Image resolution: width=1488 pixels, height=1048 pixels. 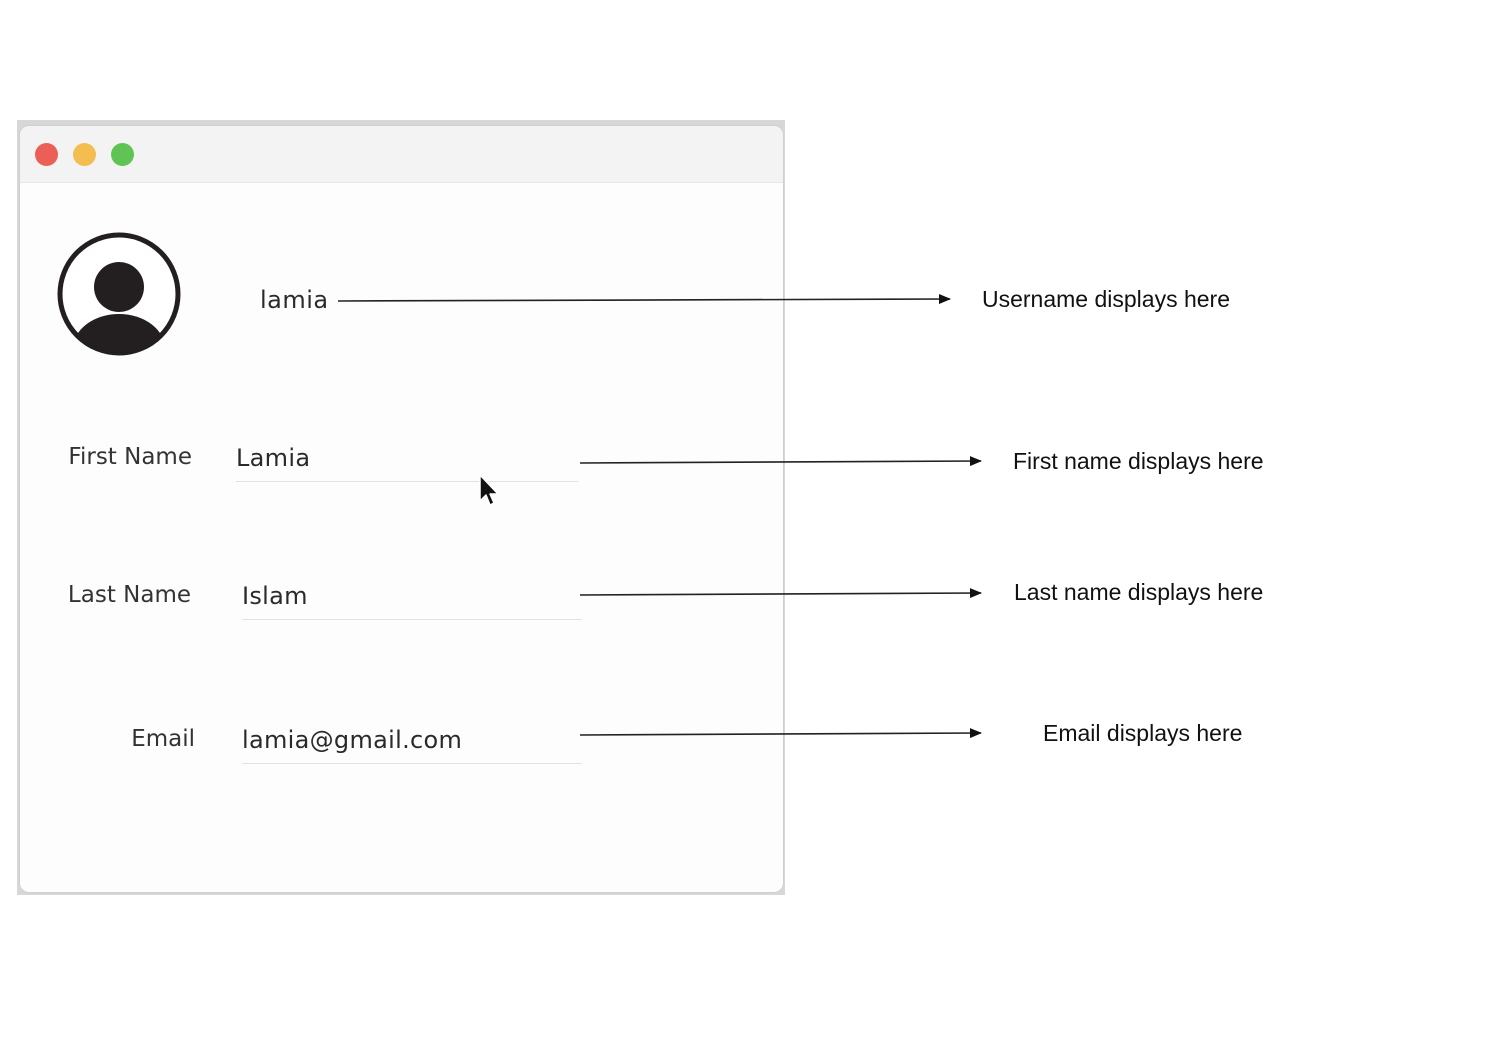 What do you see at coordinates (401, 154) in the screenshot?
I see `window-titlebar` at bounding box center [401, 154].